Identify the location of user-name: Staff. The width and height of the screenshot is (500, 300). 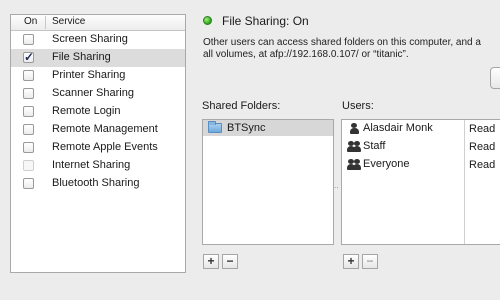
(374, 146).